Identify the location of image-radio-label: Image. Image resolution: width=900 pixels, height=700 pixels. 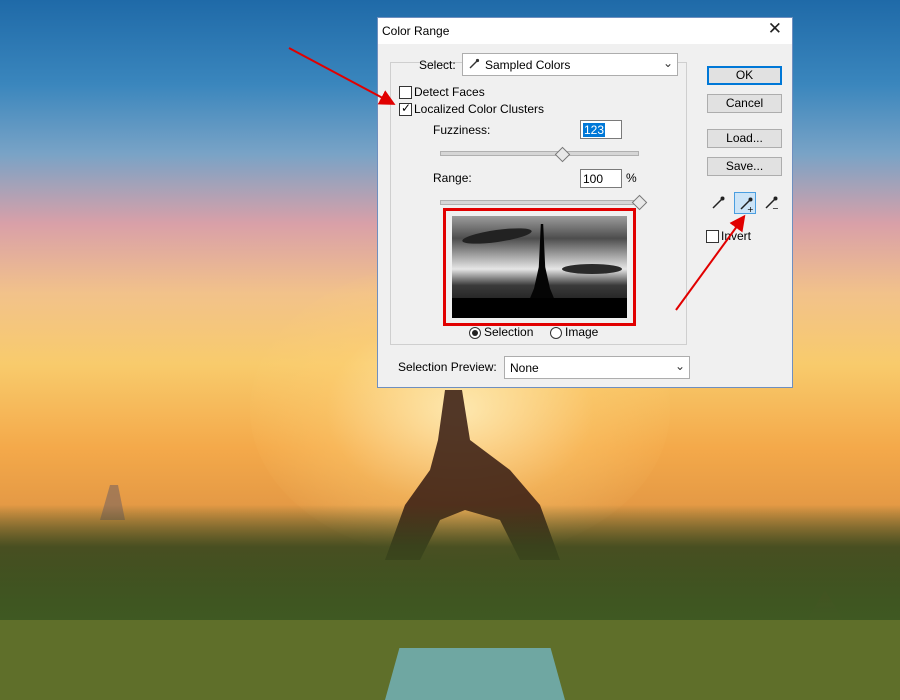
(582, 332).